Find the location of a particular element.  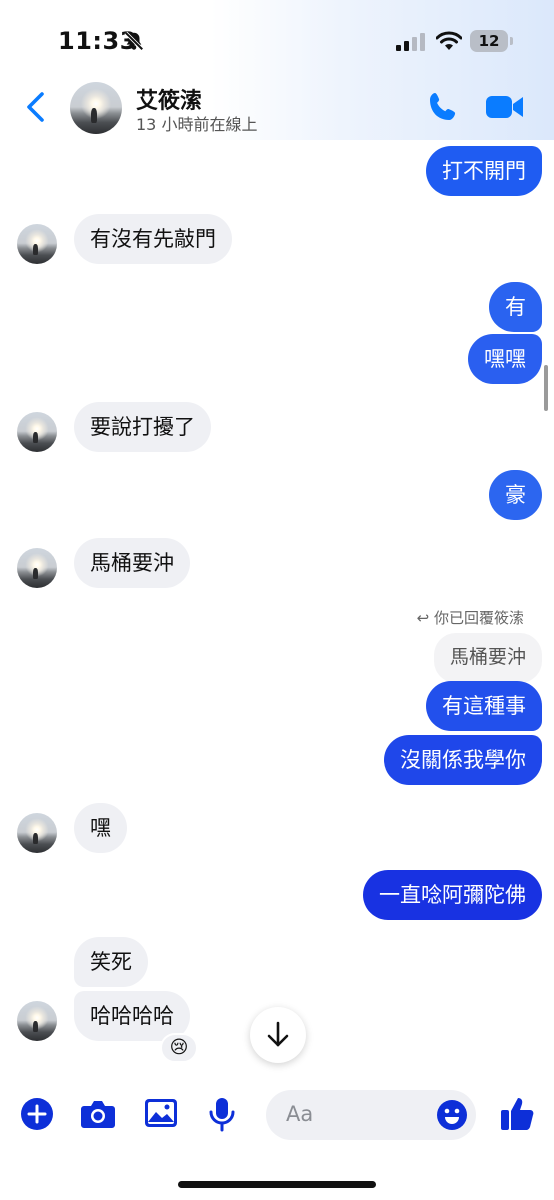

plus-icon is located at coordinates (37, 1114).